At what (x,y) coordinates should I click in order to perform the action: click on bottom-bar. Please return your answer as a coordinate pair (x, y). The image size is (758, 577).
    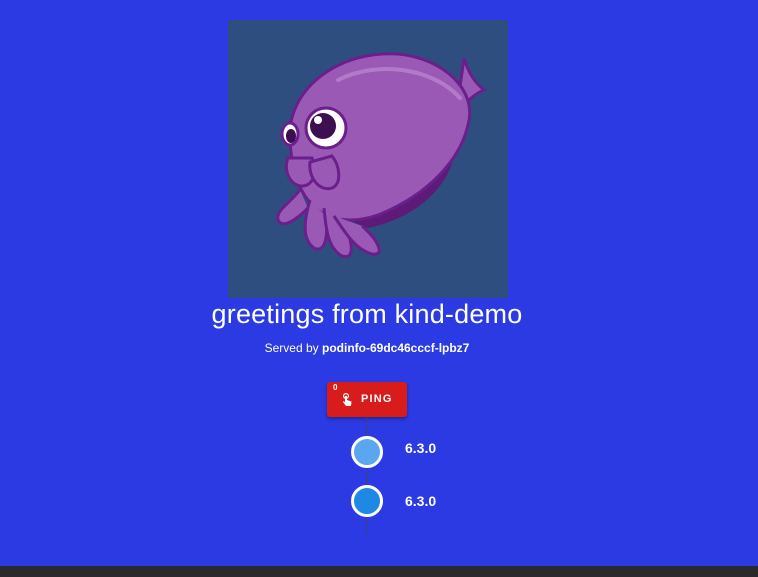
    Looking at the image, I should click on (379, 571).